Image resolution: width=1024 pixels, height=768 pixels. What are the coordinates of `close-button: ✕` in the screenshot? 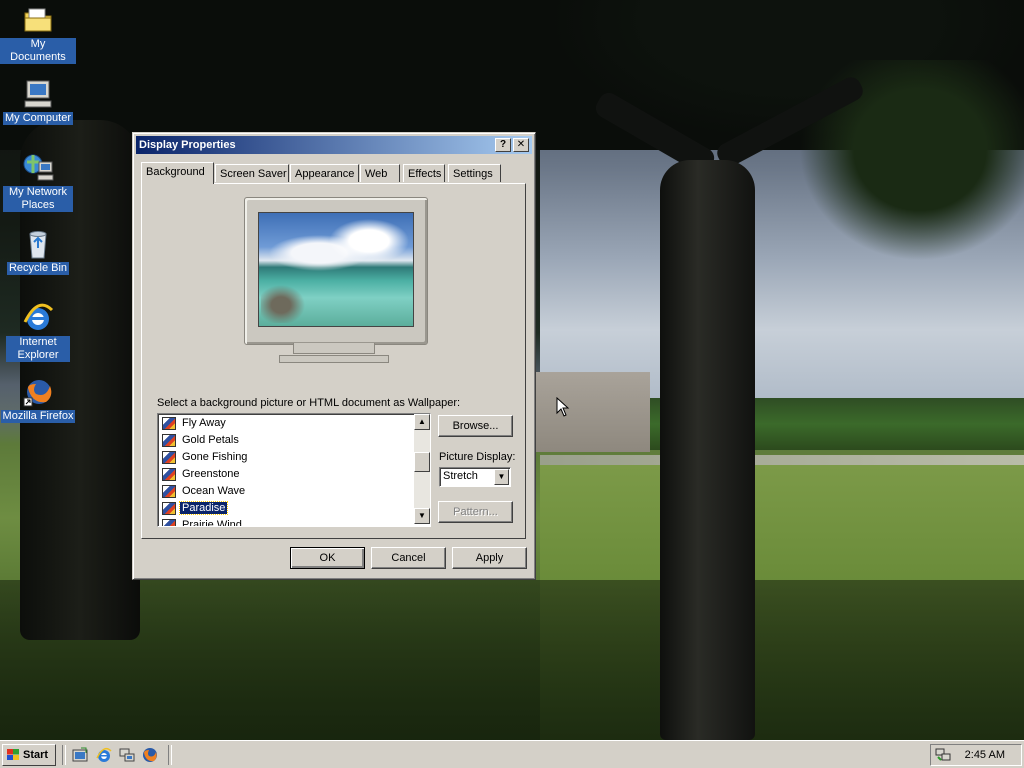 It's located at (521, 145).